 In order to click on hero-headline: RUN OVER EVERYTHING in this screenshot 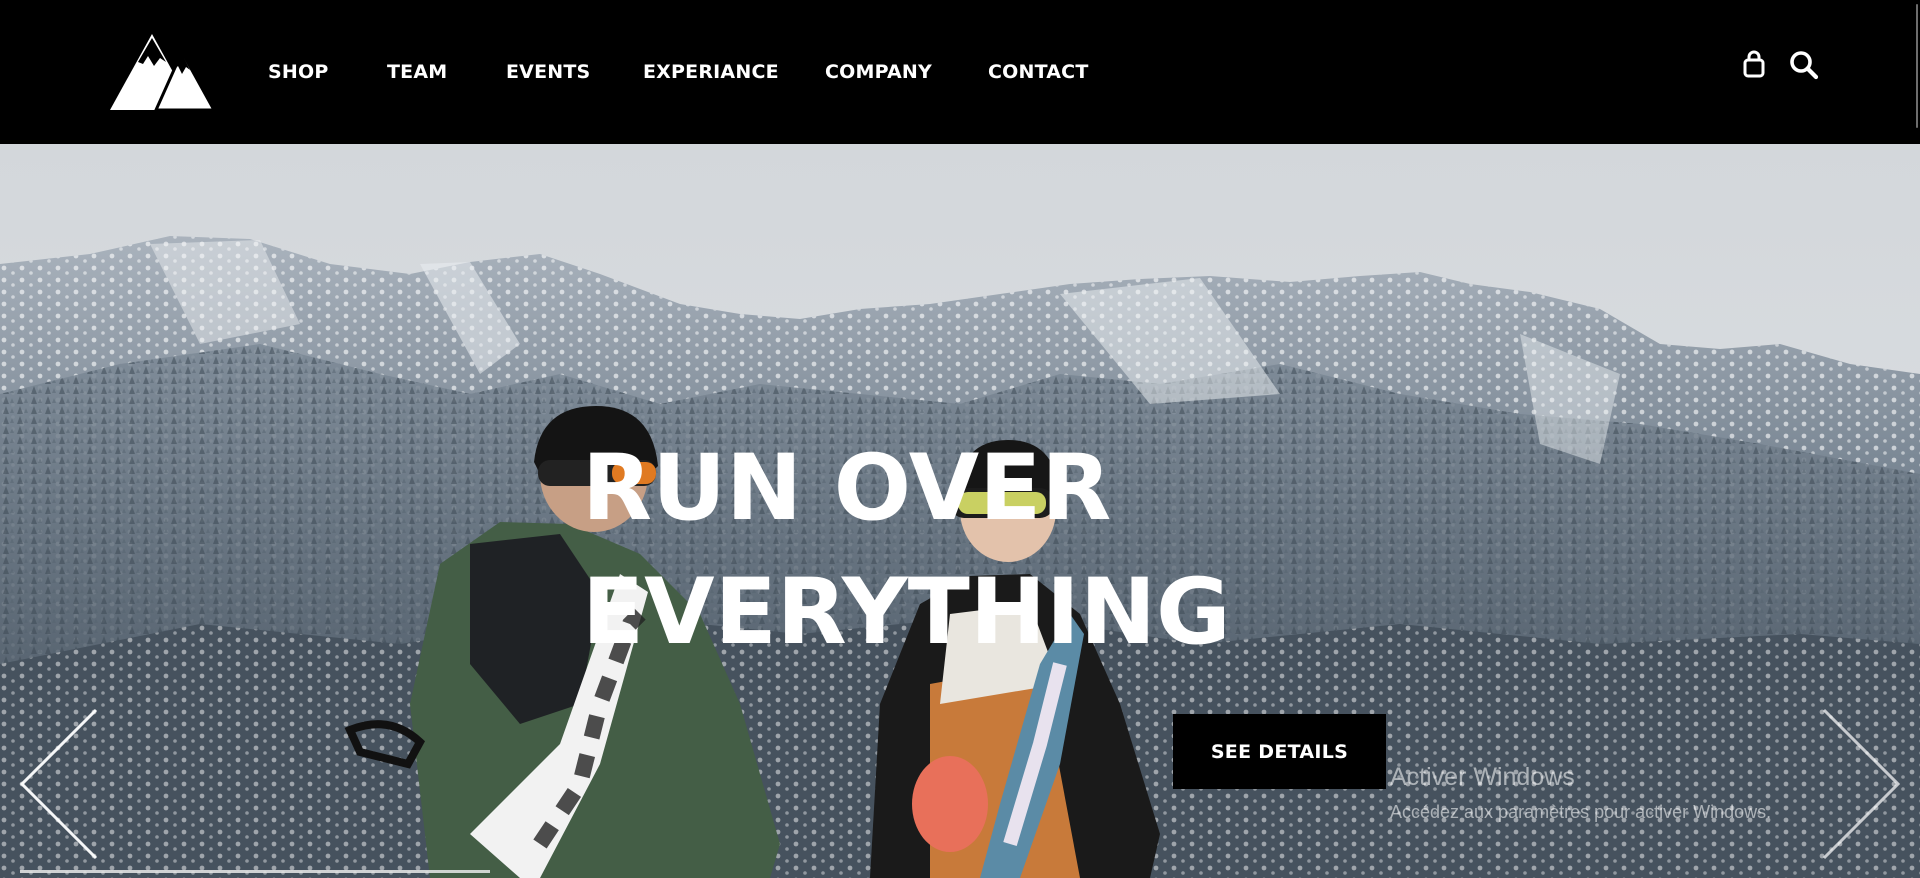, I will do `click(906, 551)`.